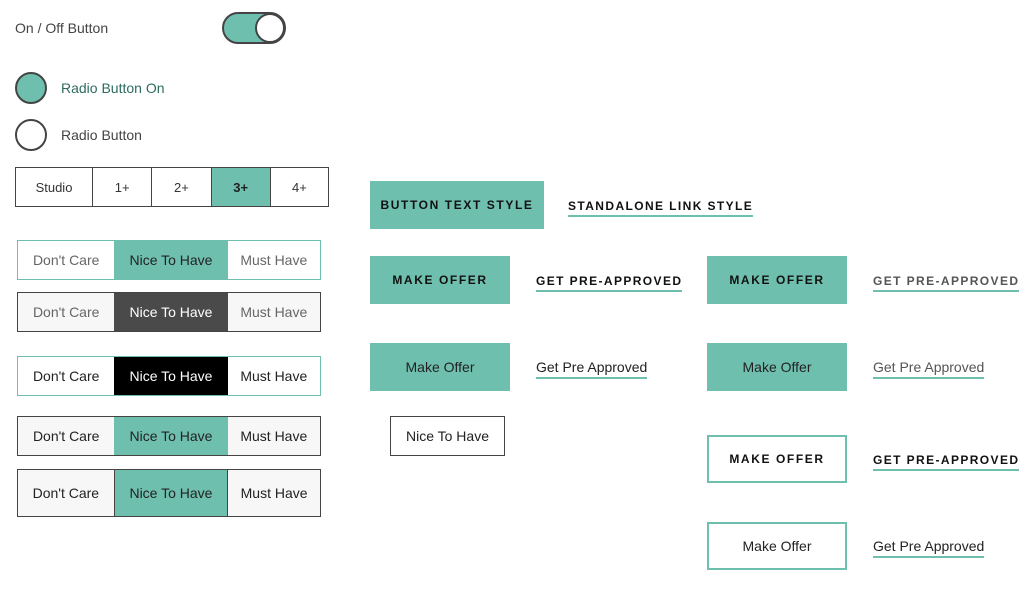 This screenshot has height=591, width=1031. What do you see at coordinates (447, 436) in the screenshot?
I see `nice-to-have-button: Nice To Have` at bounding box center [447, 436].